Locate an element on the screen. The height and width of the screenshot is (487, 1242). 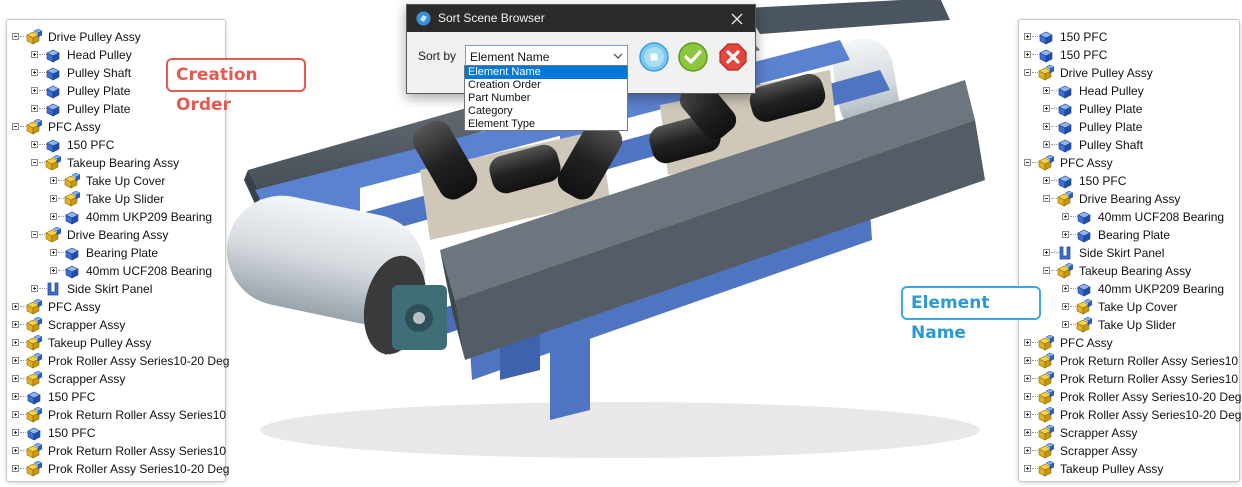
ok-button is located at coordinates (693, 57).